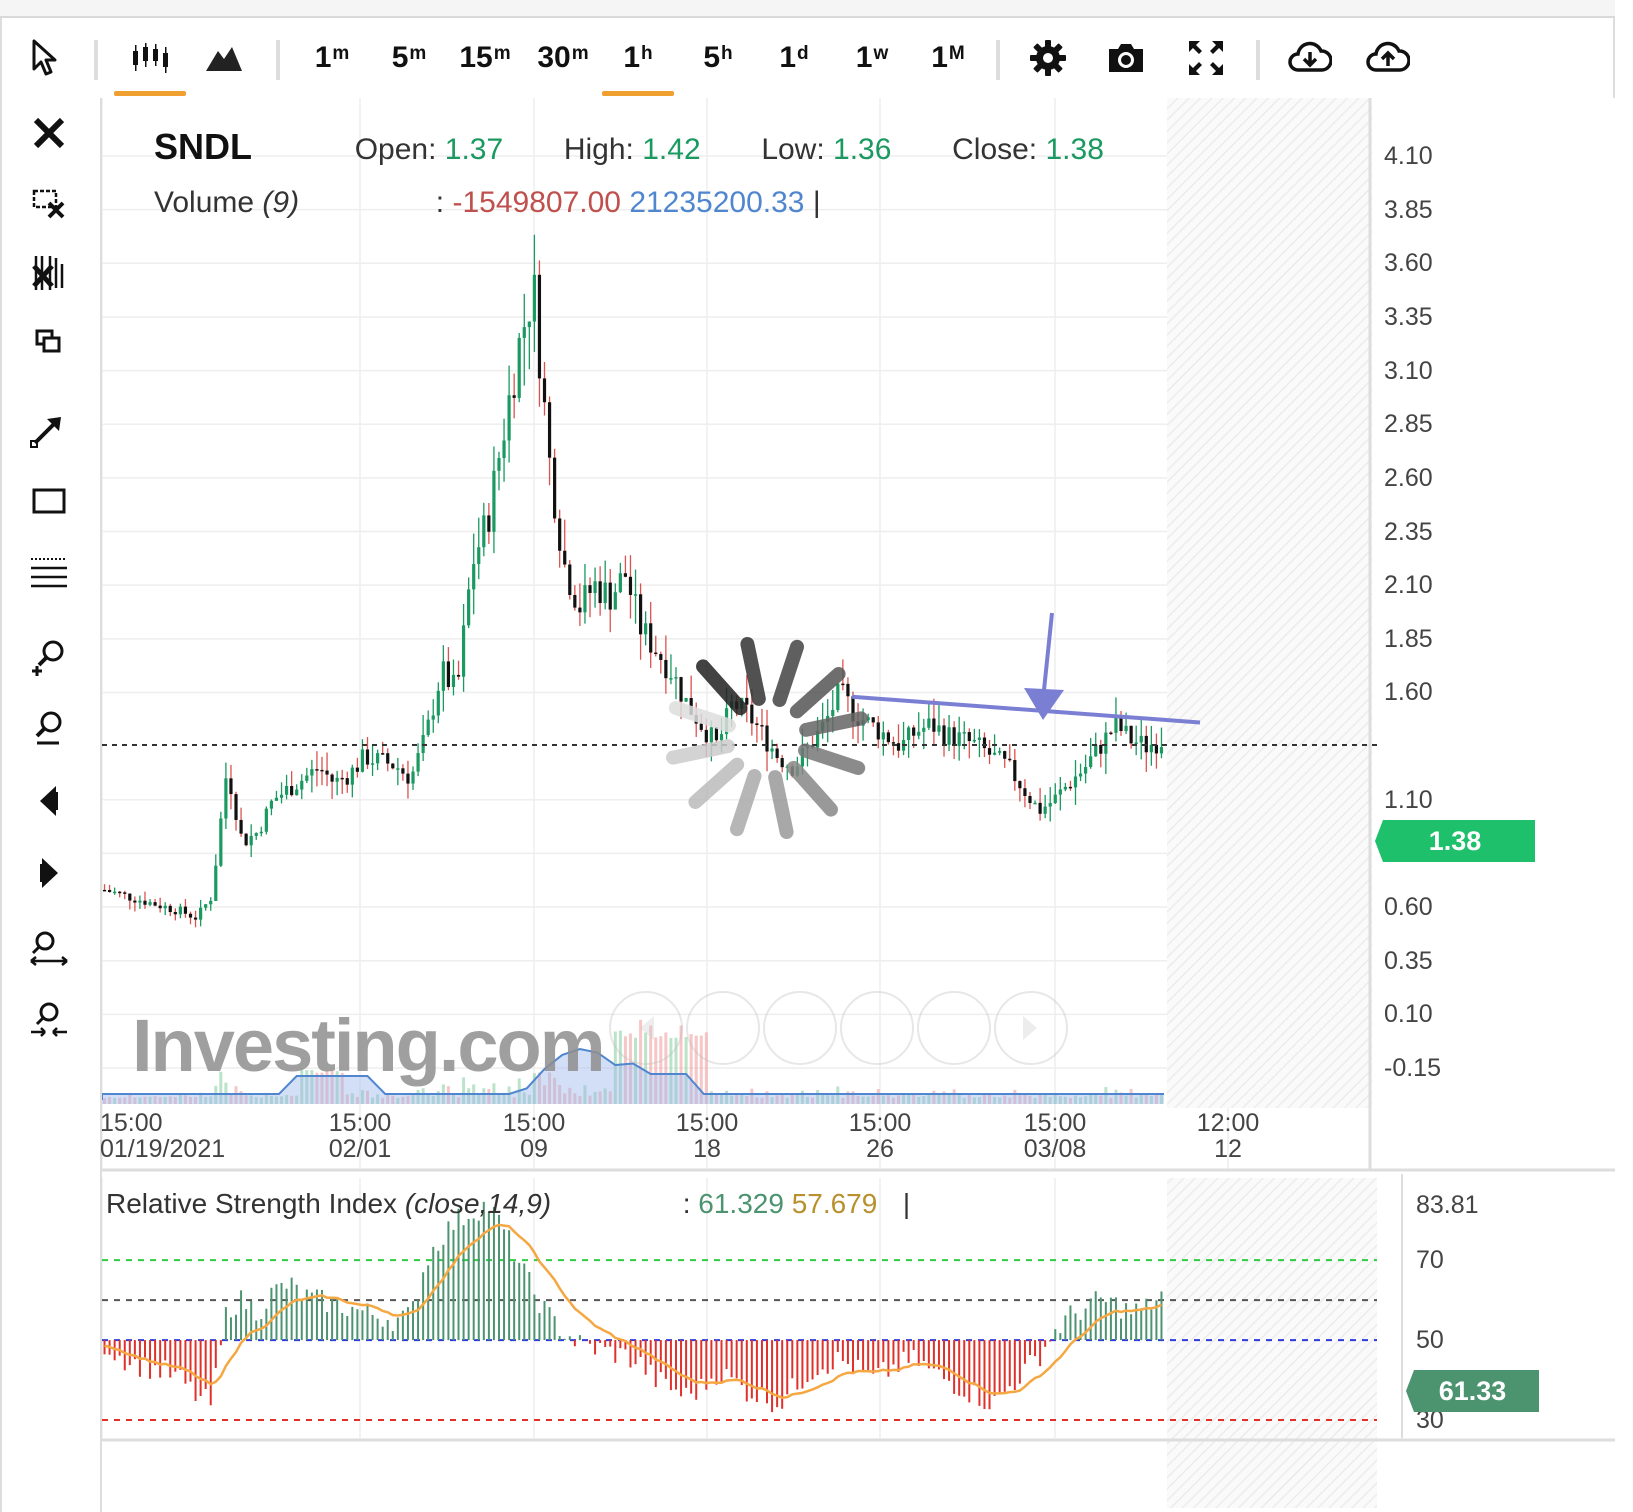  Describe the element at coordinates (1408, 531) in the screenshot. I see `price-tick-label: 2.35` at that location.